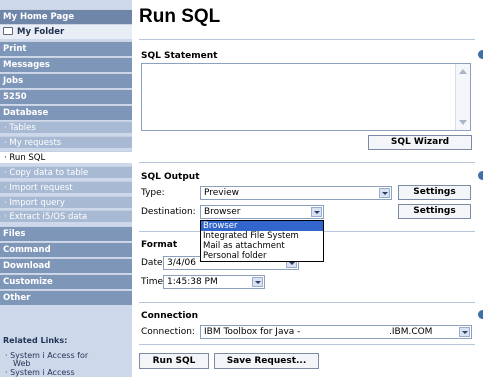 The height and width of the screenshot is (377, 483). What do you see at coordinates (462, 97) in the screenshot?
I see `scrollbar` at bounding box center [462, 97].